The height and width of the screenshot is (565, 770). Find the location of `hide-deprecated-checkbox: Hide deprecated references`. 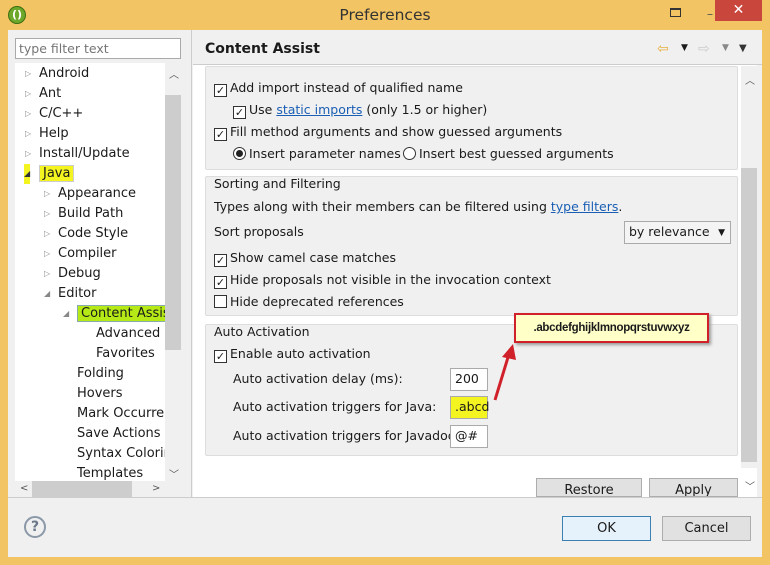

hide-deprecated-checkbox: Hide deprecated references is located at coordinates (309, 302).